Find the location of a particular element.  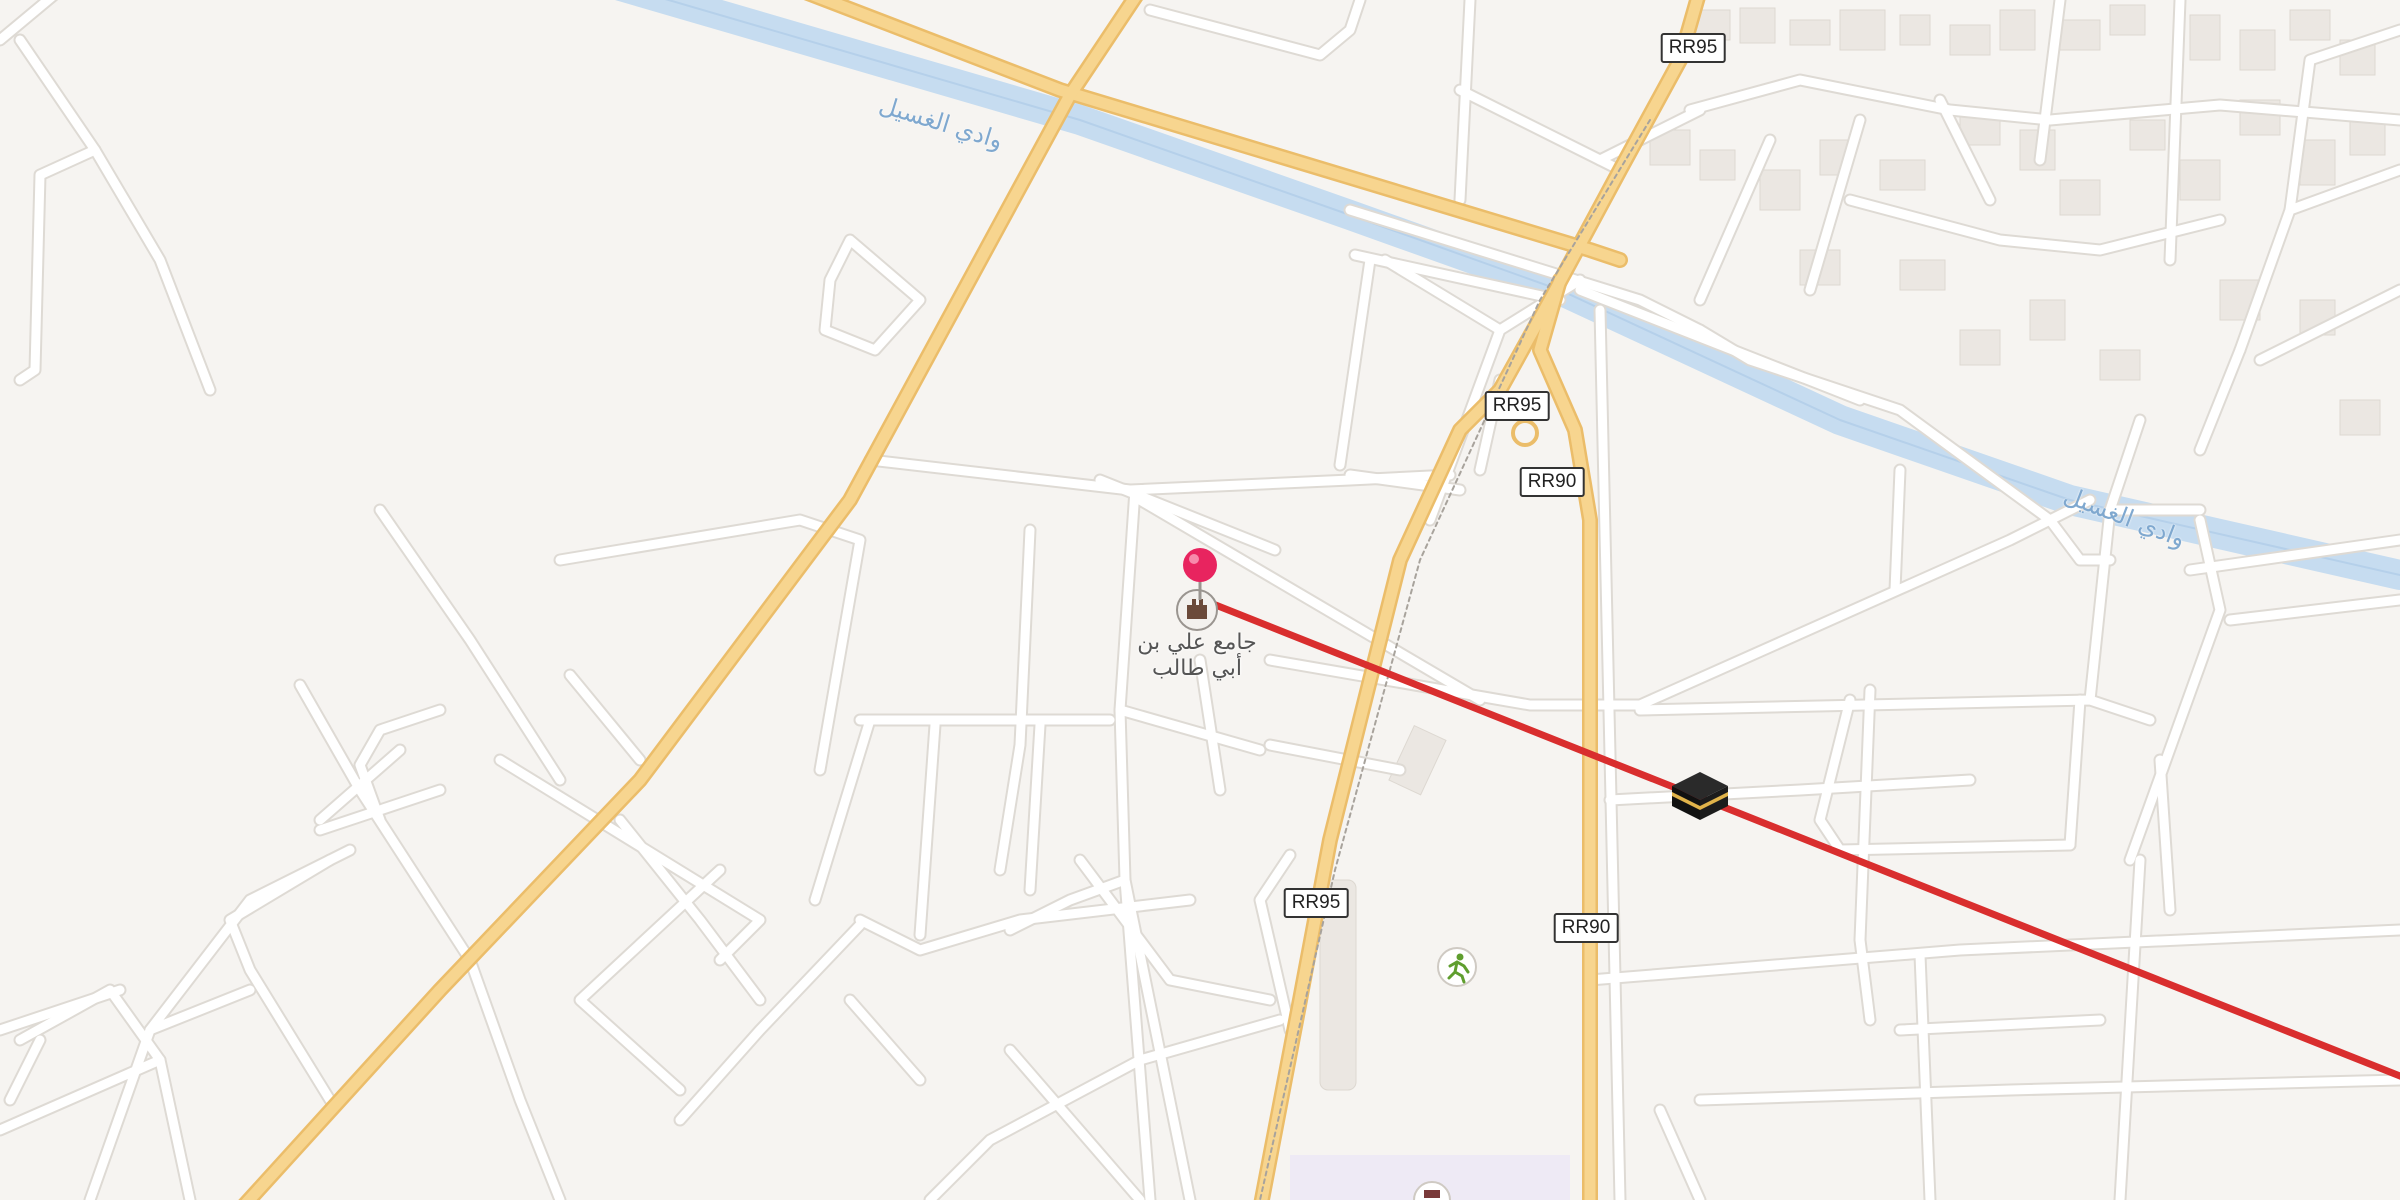

mosque-label-line2: أبي طالب is located at coordinates (1197, 668).